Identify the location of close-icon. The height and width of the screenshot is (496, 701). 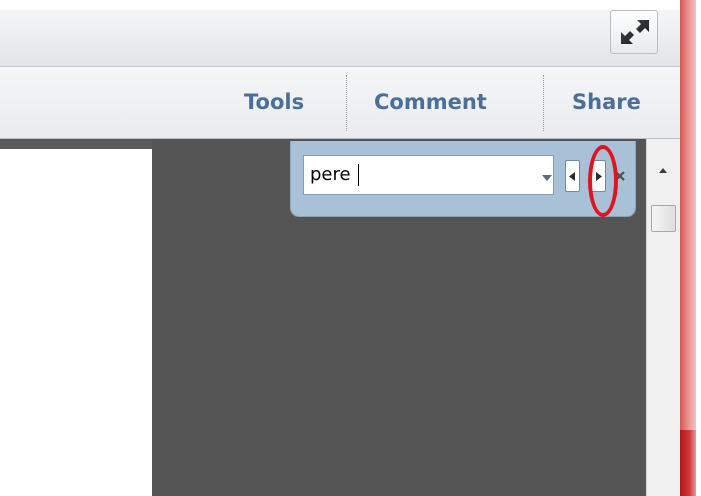
(620, 176).